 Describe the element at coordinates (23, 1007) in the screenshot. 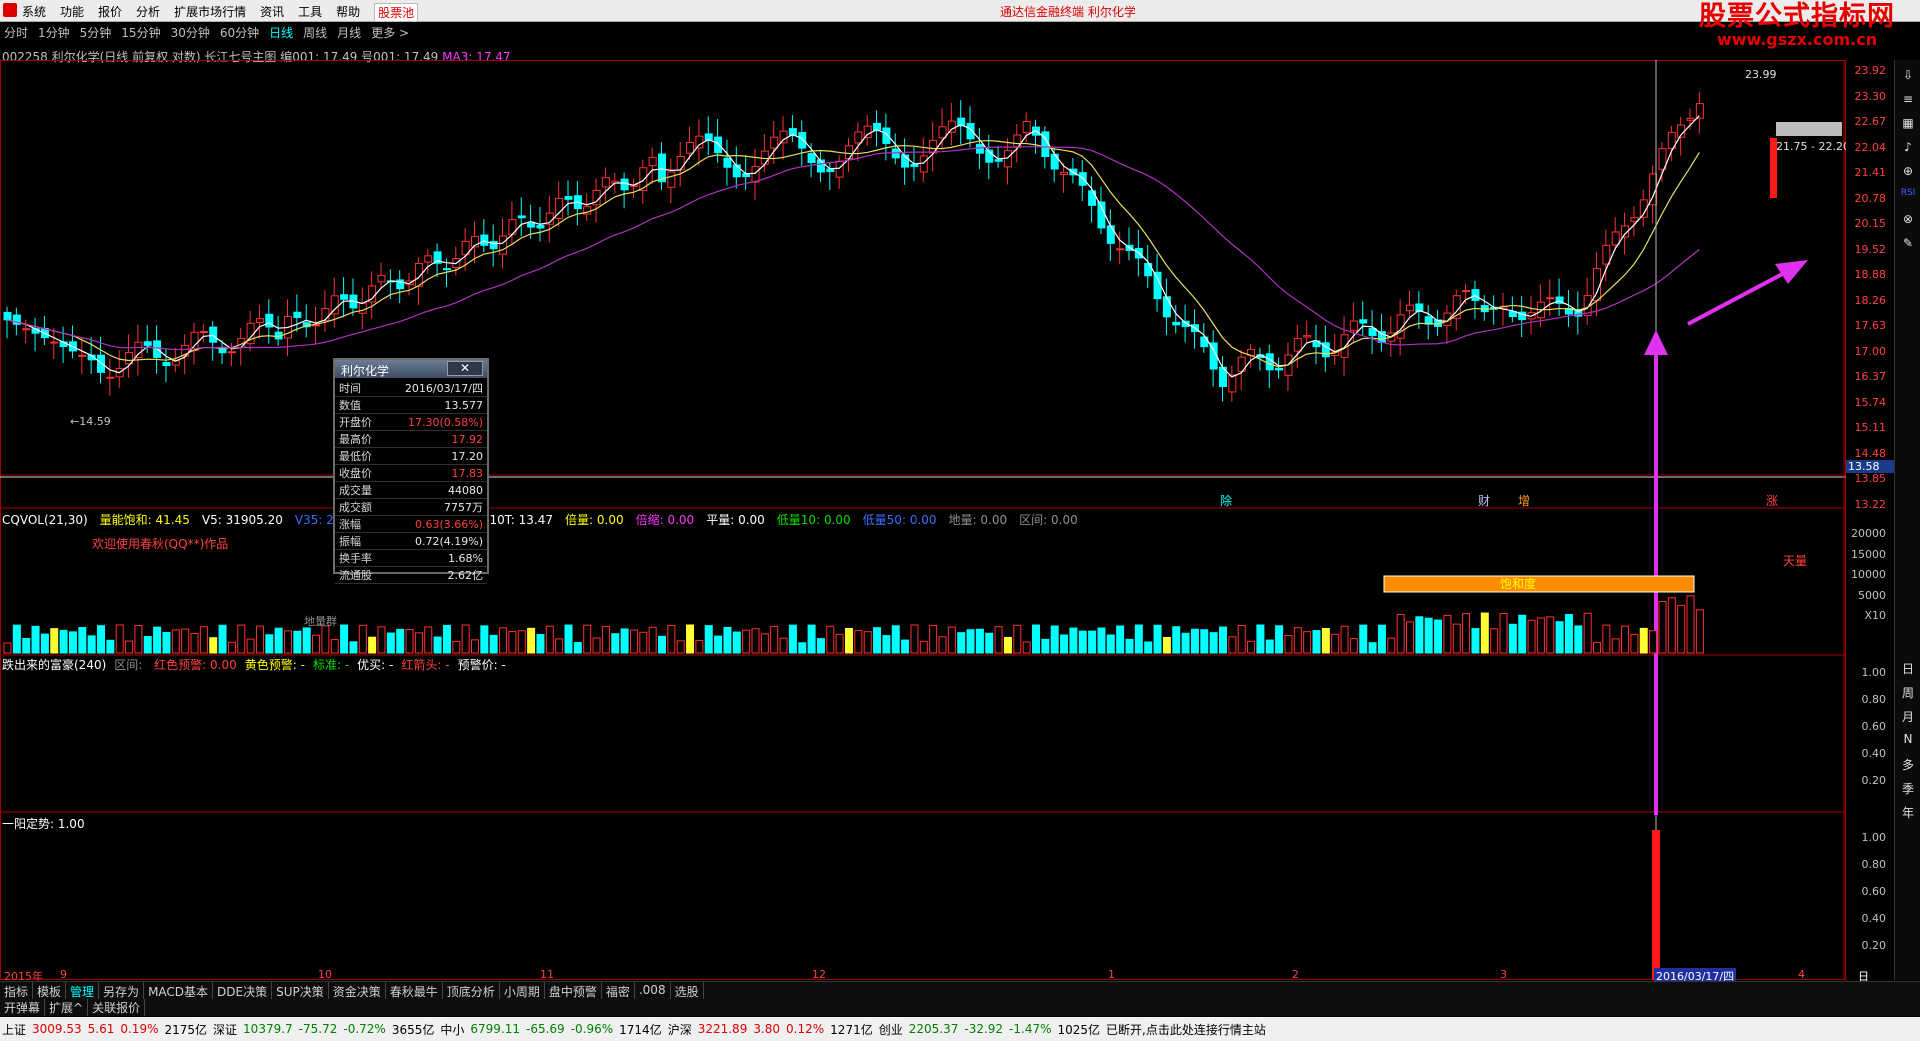

I see `extra-tab-0: 开弹幕` at that location.